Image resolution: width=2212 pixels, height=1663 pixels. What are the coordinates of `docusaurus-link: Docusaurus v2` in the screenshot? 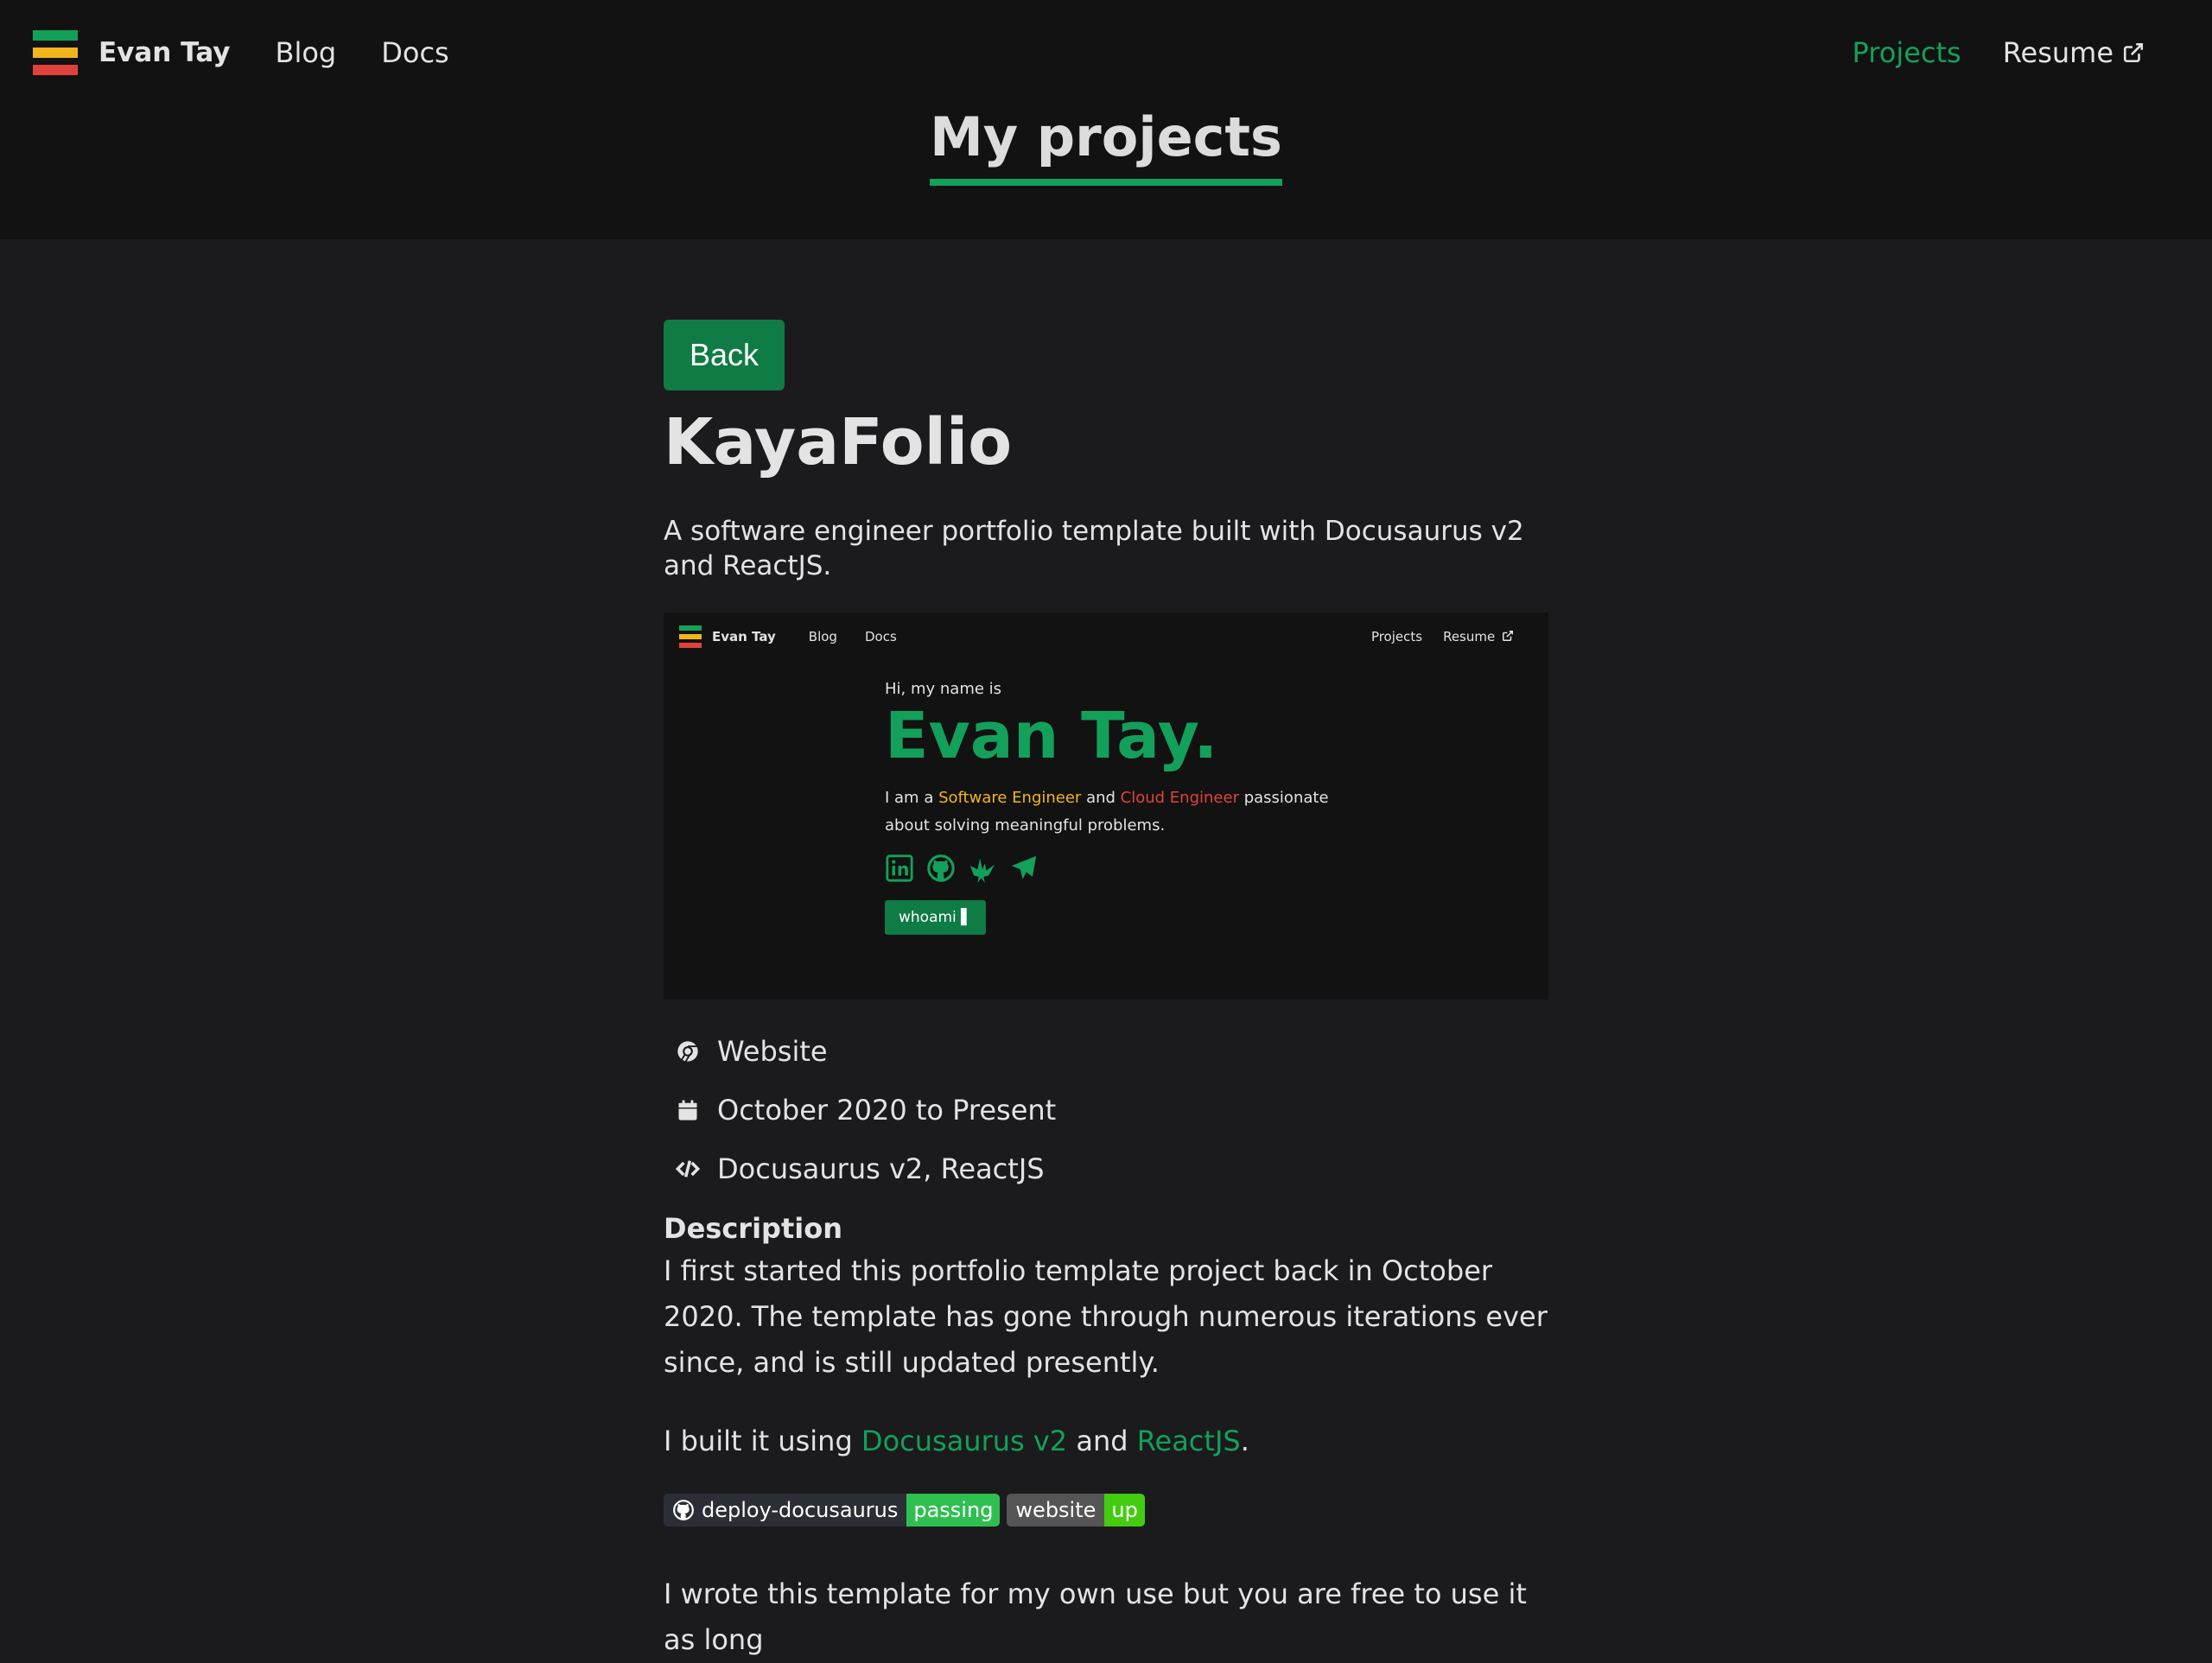 It's located at (964, 1441).